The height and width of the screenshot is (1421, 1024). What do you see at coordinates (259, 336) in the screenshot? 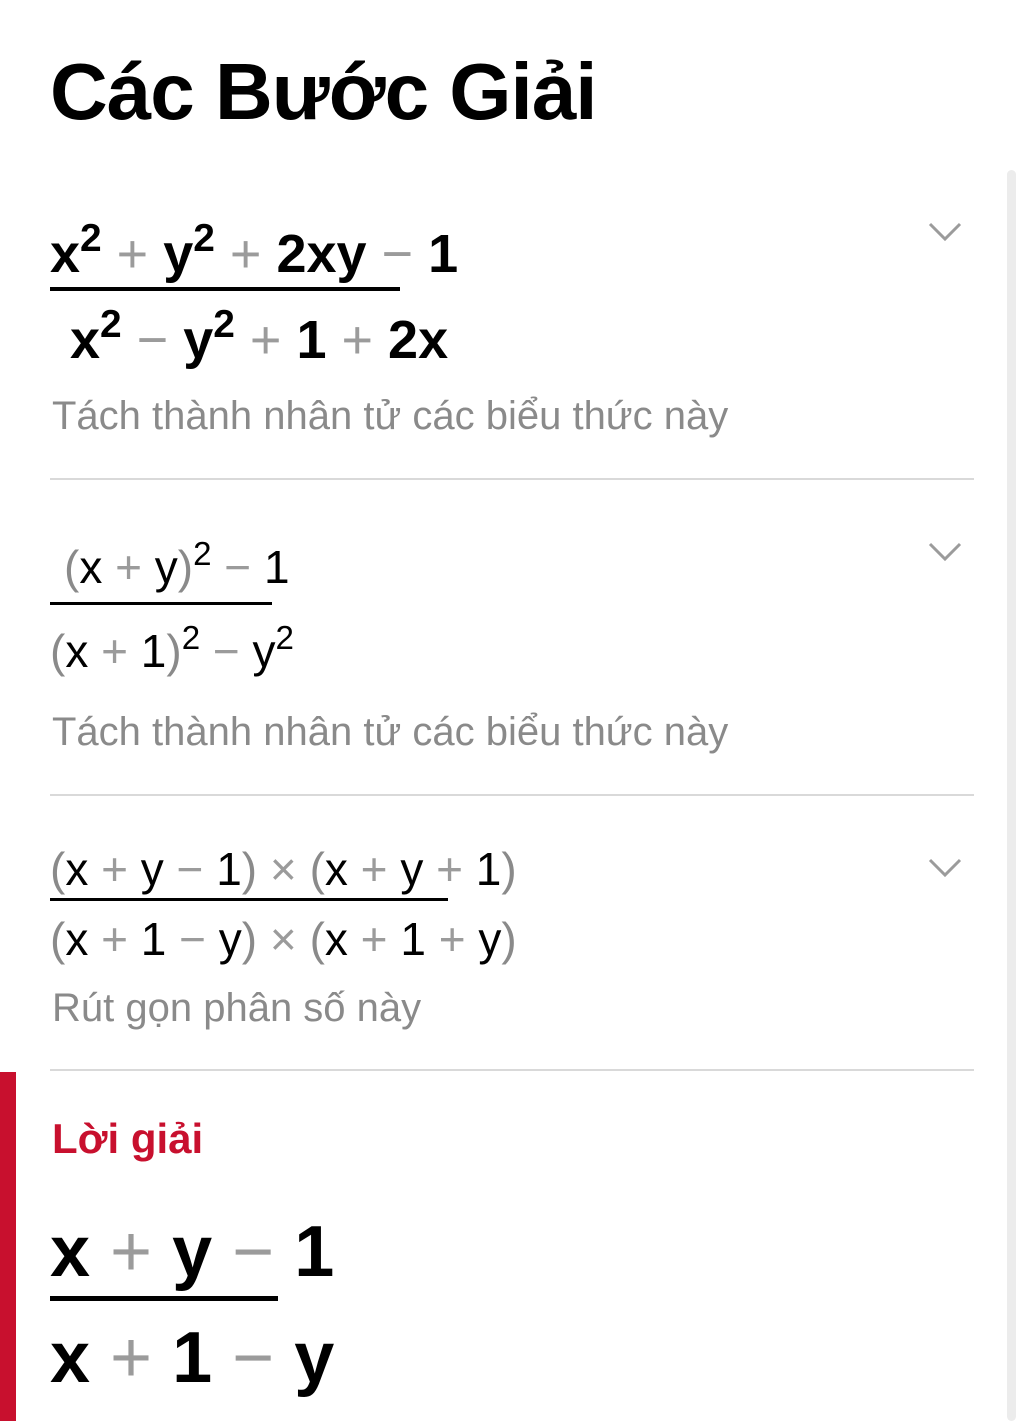
I see `step-1-denominator: x2 − y2 + 1 + 2x` at bounding box center [259, 336].